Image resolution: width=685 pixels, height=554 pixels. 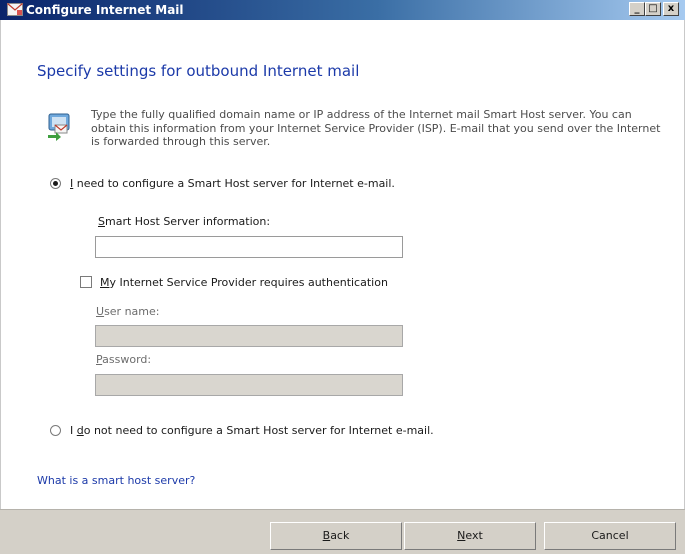 What do you see at coordinates (105, 10) in the screenshot?
I see `window-title: Configure Internet Mail` at bounding box center [105, 10].